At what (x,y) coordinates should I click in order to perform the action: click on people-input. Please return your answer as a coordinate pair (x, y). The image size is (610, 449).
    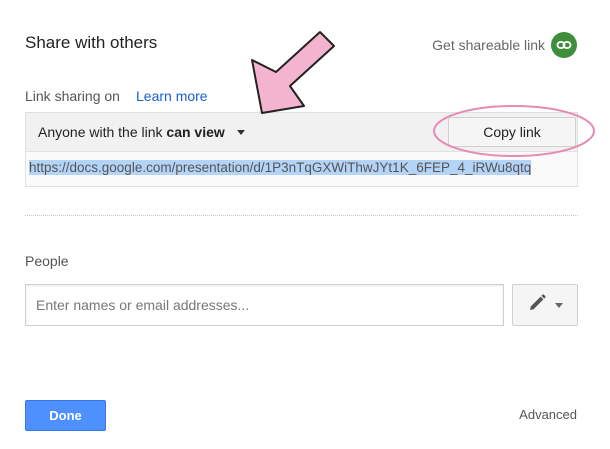
    Looking at the image, I should click on (264, 305).